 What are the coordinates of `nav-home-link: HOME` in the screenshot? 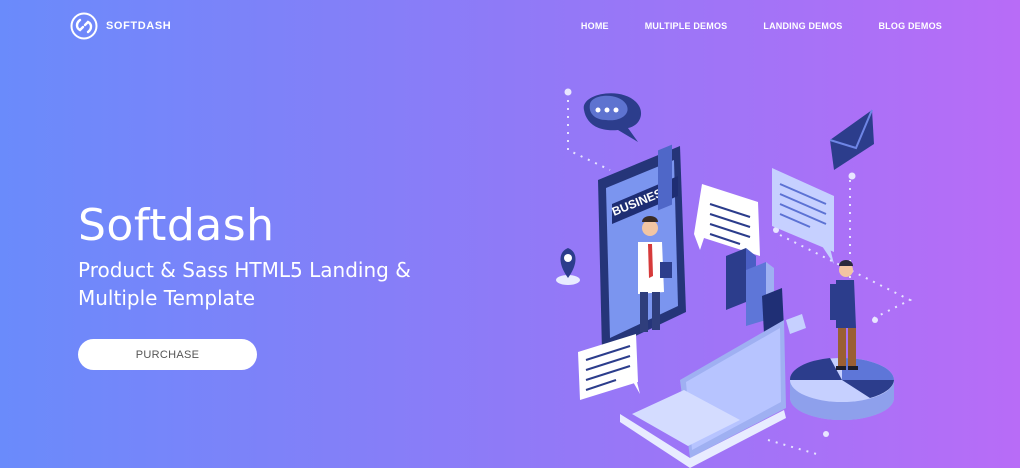 It's located at (595, 26).